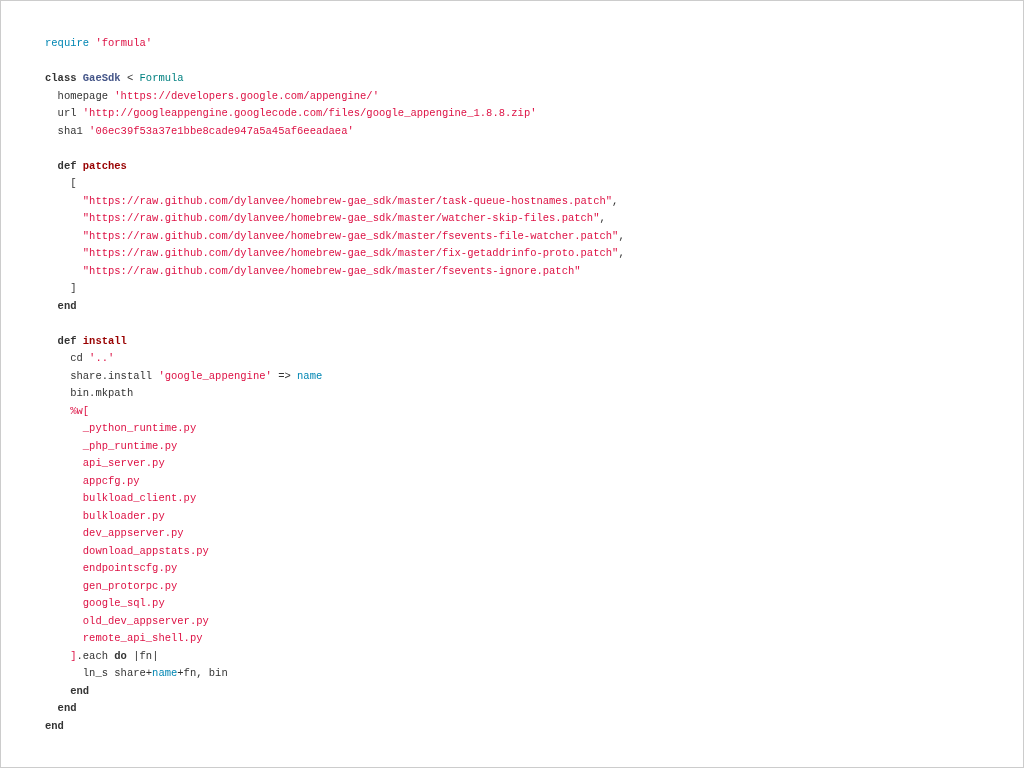 Image resolution: width=1024 pixels, height=768 pixels. What do you see at coordinates (218, 96) in the screenshot?
I see `code-line: homepage 'https://developers.google.com/appengine/'` at bounding box center [218, 96].